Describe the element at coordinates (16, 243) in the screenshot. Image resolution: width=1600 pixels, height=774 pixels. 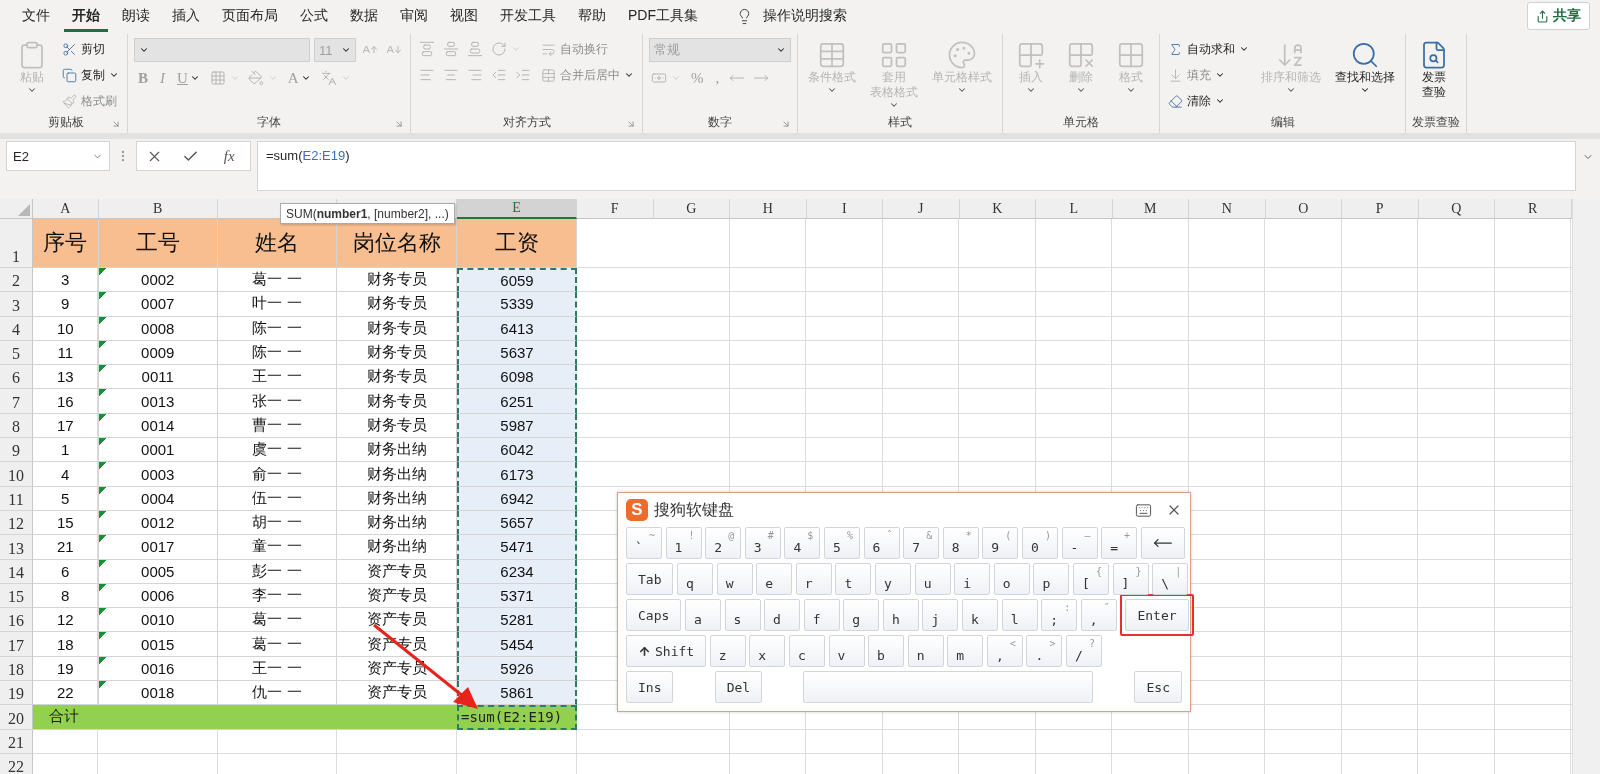
I see `row-number: 1` at that location.